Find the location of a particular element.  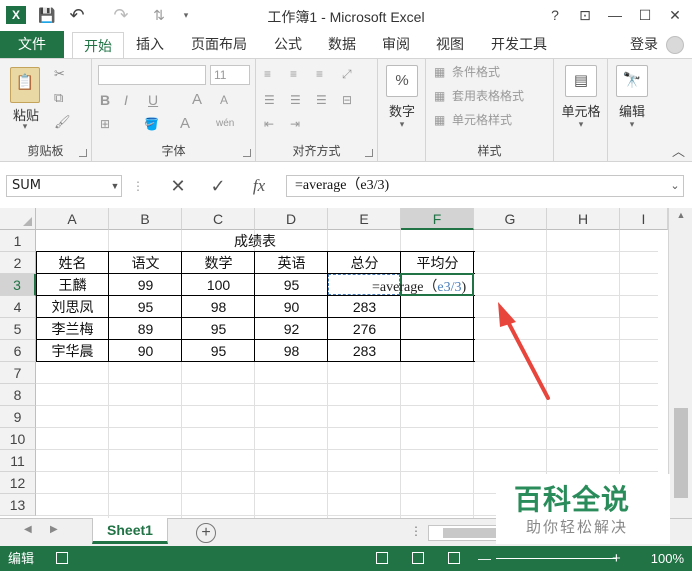

conditional-format-button: 条件格式 is located at coordinates (476, 72).